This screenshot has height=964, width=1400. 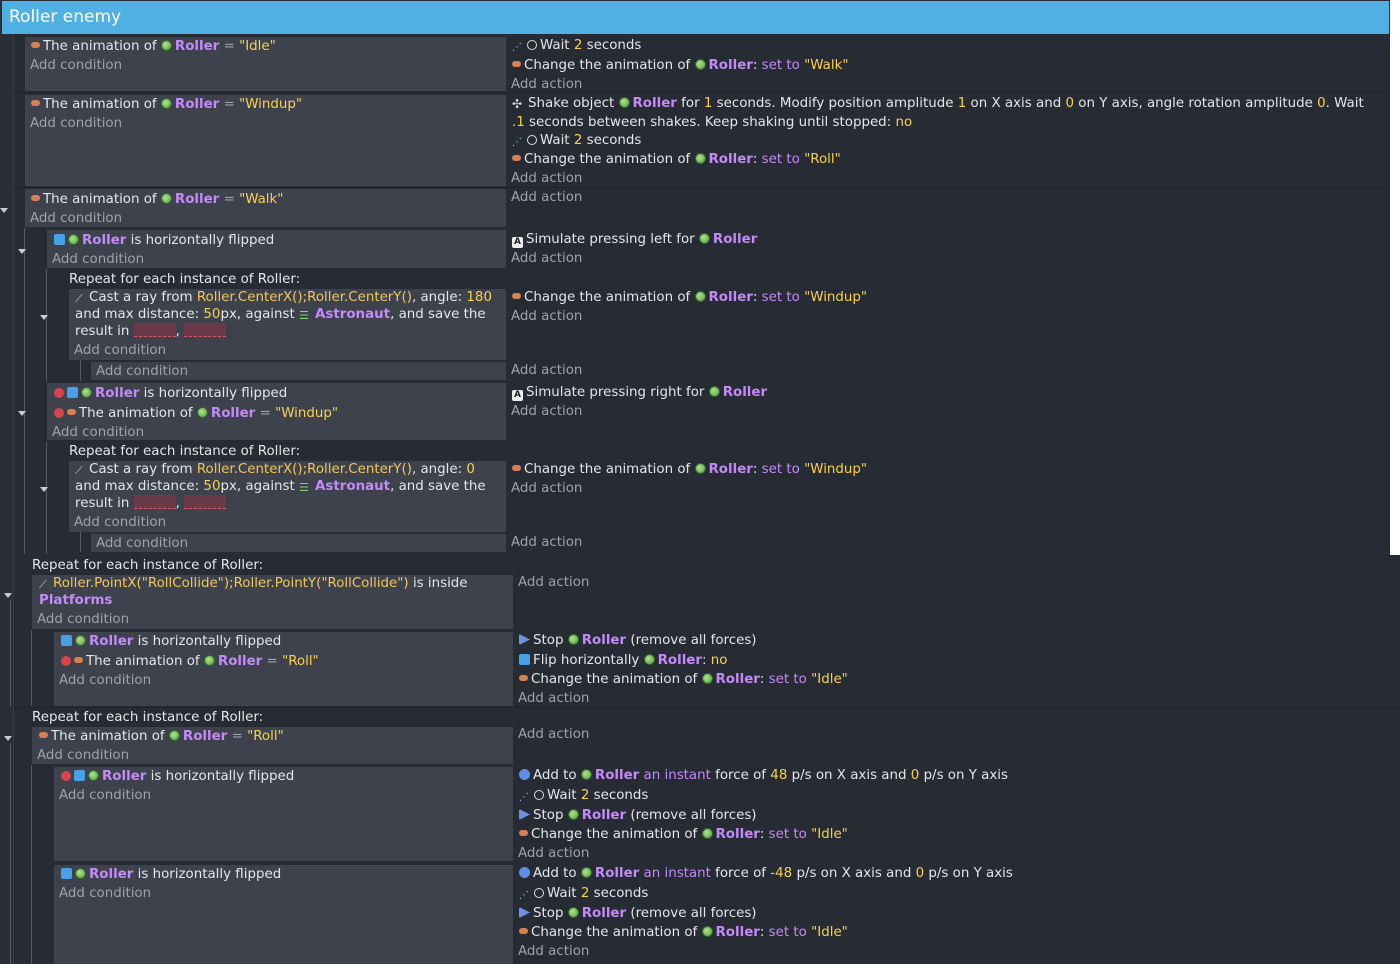 What do you see at coordinates (532, 140) in the screenshot?
I see `wait-icon` at bounding box center [532, 140].